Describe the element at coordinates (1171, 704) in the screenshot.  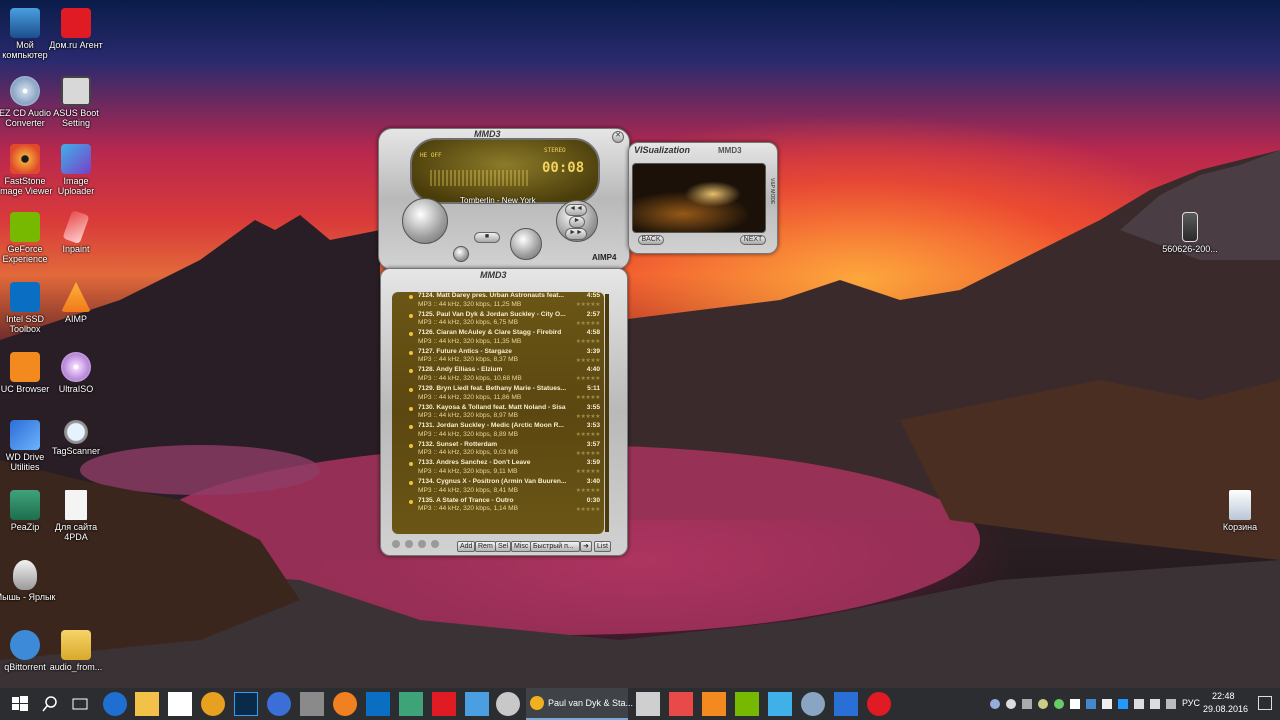
I see `action-center-tray-icon` at that location.